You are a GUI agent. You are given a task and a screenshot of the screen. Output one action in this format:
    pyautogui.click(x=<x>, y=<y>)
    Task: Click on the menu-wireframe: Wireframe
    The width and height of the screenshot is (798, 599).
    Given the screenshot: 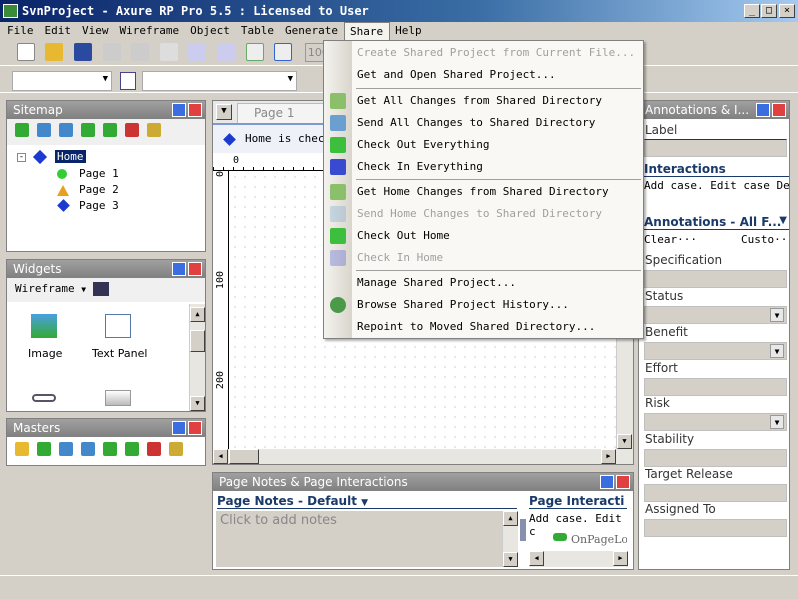 What is the action you would take?
    pyautogui.click(x=150, y=31)
    